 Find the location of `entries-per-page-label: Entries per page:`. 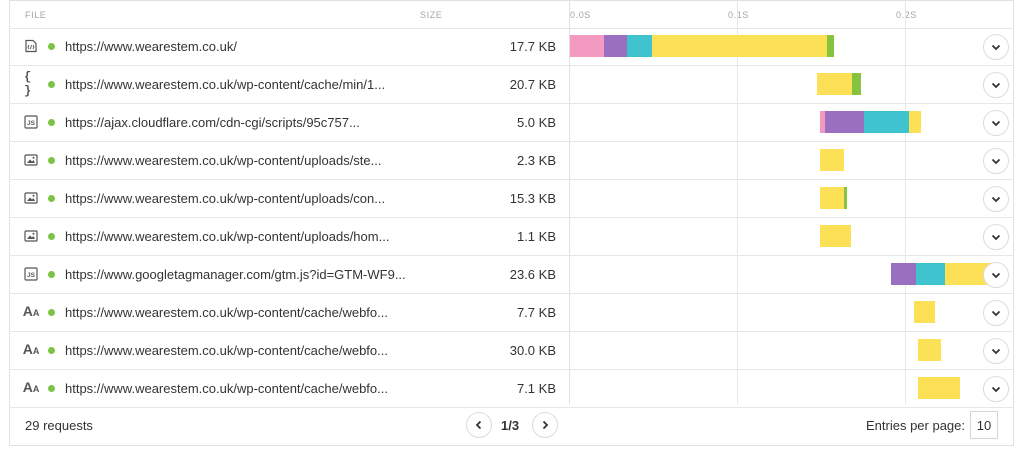

entries-per-page-label: Entries per page: is located at coordinates (916, 425).